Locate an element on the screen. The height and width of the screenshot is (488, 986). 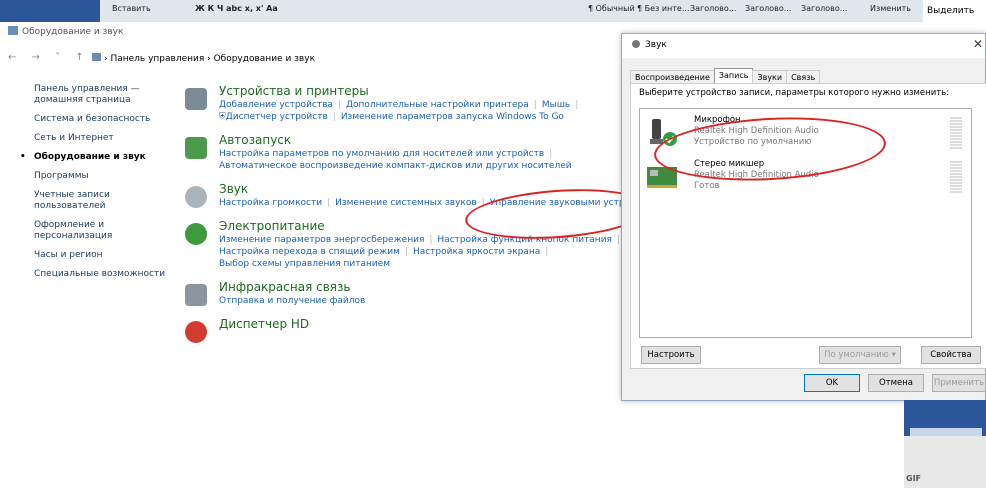
category-hd-manager: Диспетчер HD is located at coordinates (403, 330).